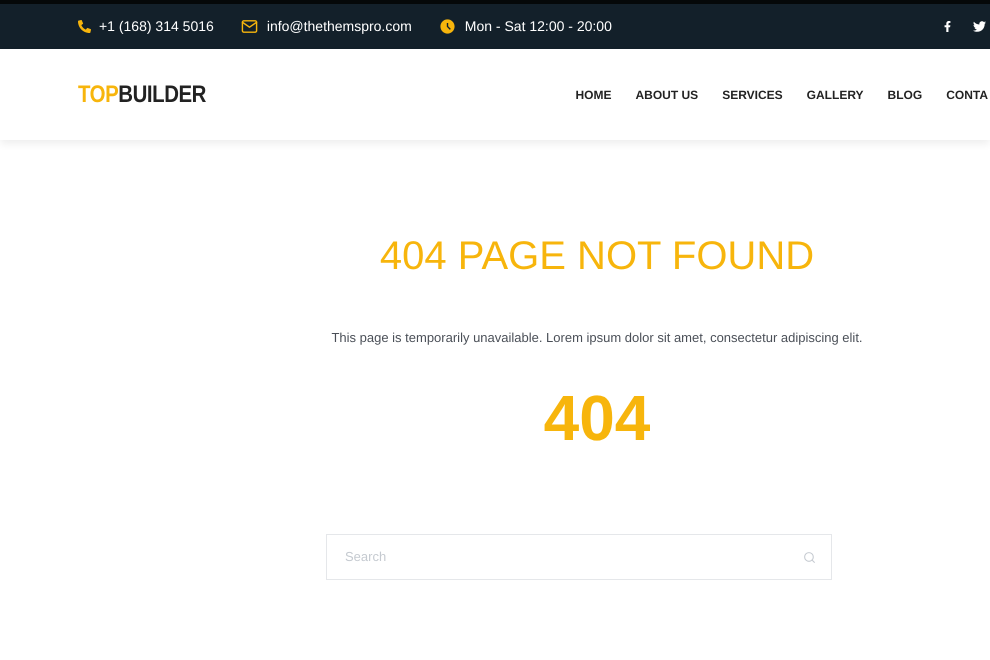 The image size is (990, 660). Describe the element at coordinates (597, 418) in the screenshot. I see `error-code: 404` at that location.